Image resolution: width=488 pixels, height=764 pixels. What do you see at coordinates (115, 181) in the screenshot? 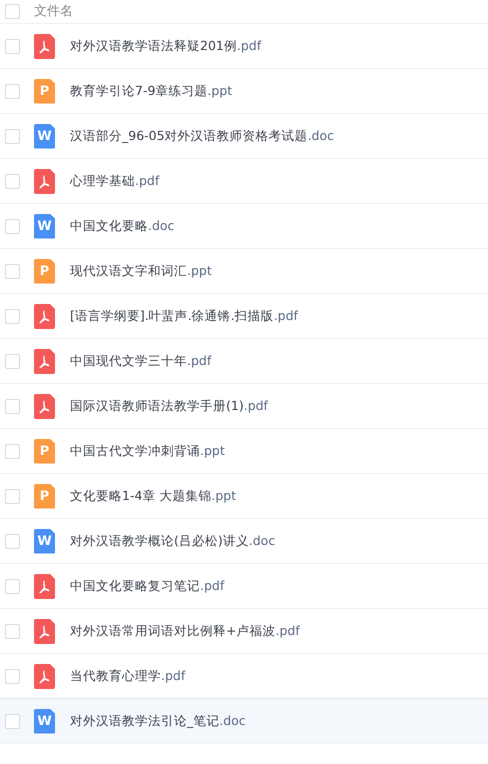
I see `file-name: 心理学基础.pdf` at bounding box center [115, 181].